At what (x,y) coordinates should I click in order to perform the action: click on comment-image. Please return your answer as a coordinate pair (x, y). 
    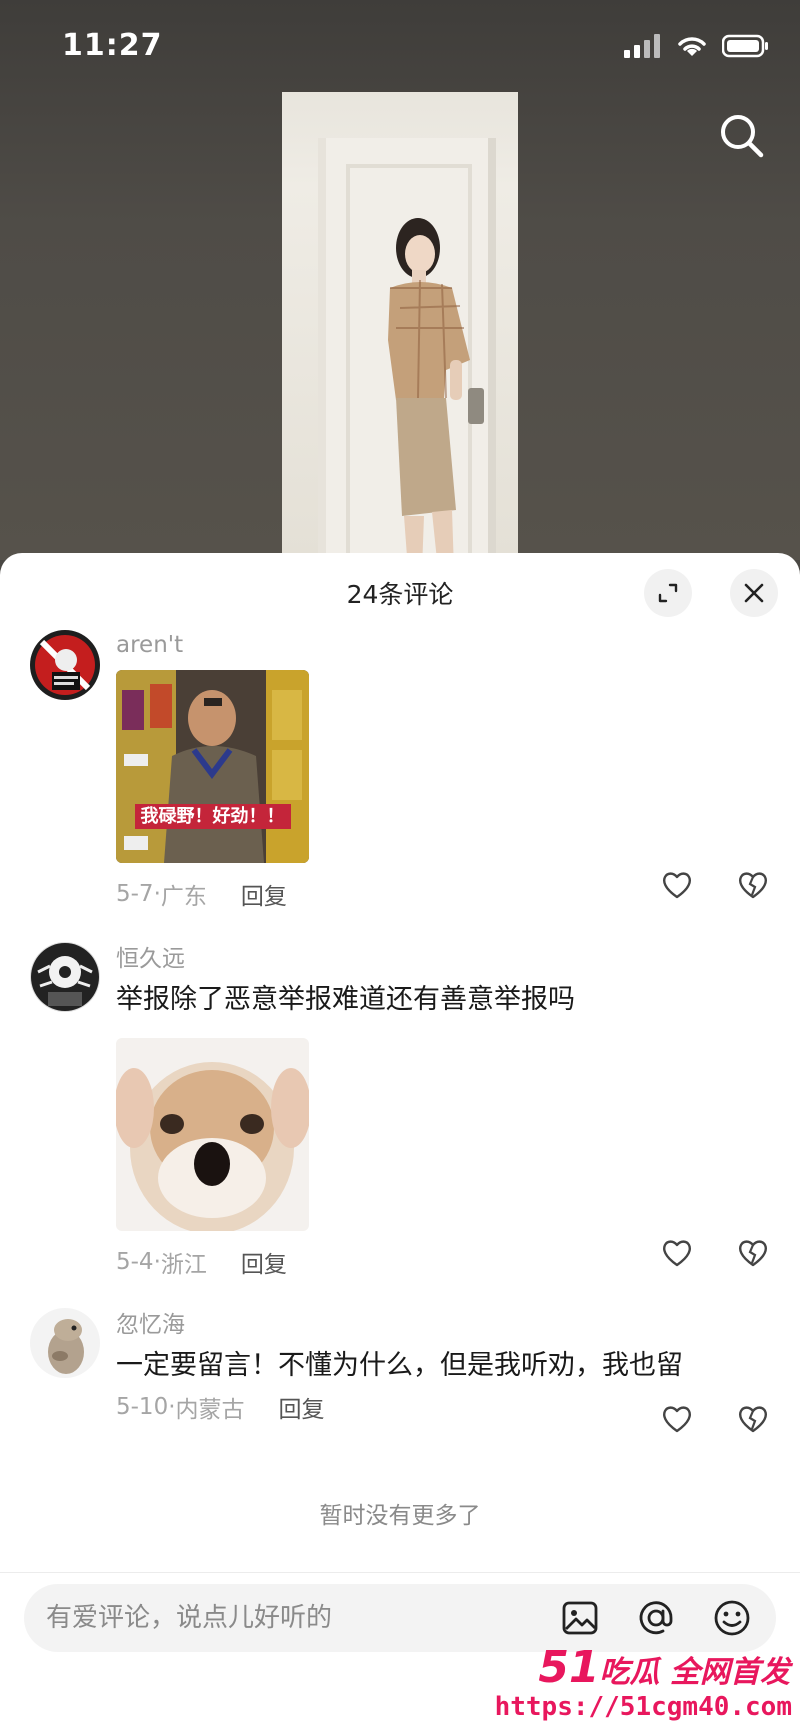
    Looking at the image, I should click on (212, 1134).